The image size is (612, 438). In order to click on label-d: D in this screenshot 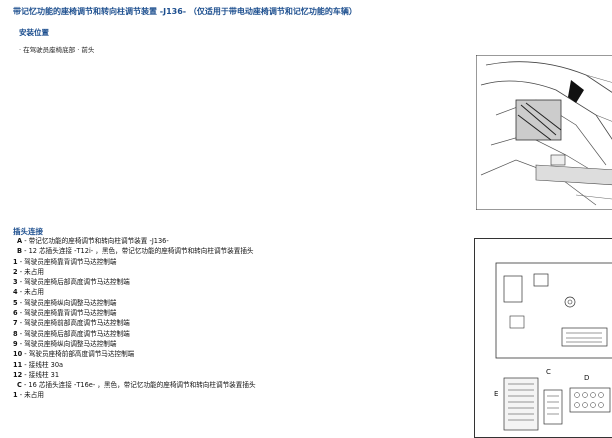, I will do `click(586, 378)`.